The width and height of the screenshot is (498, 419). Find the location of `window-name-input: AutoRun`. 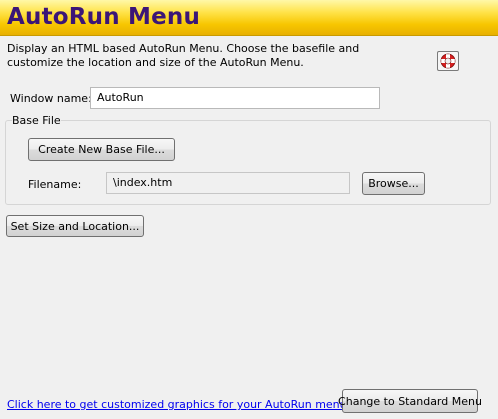

window-name-input: AutoRun is located at coordinates (235, 98).